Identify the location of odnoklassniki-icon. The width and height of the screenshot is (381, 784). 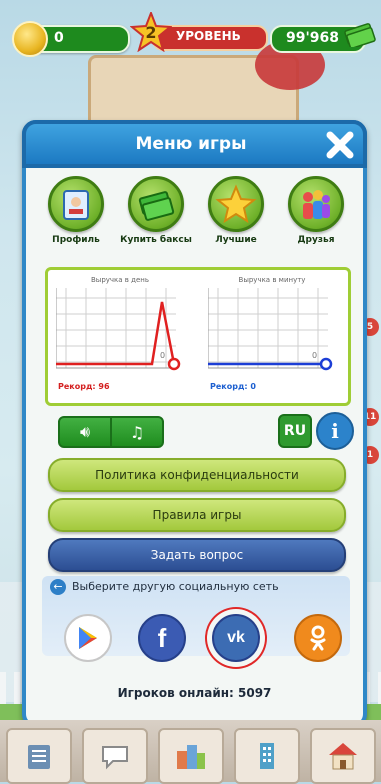
(318, 638).